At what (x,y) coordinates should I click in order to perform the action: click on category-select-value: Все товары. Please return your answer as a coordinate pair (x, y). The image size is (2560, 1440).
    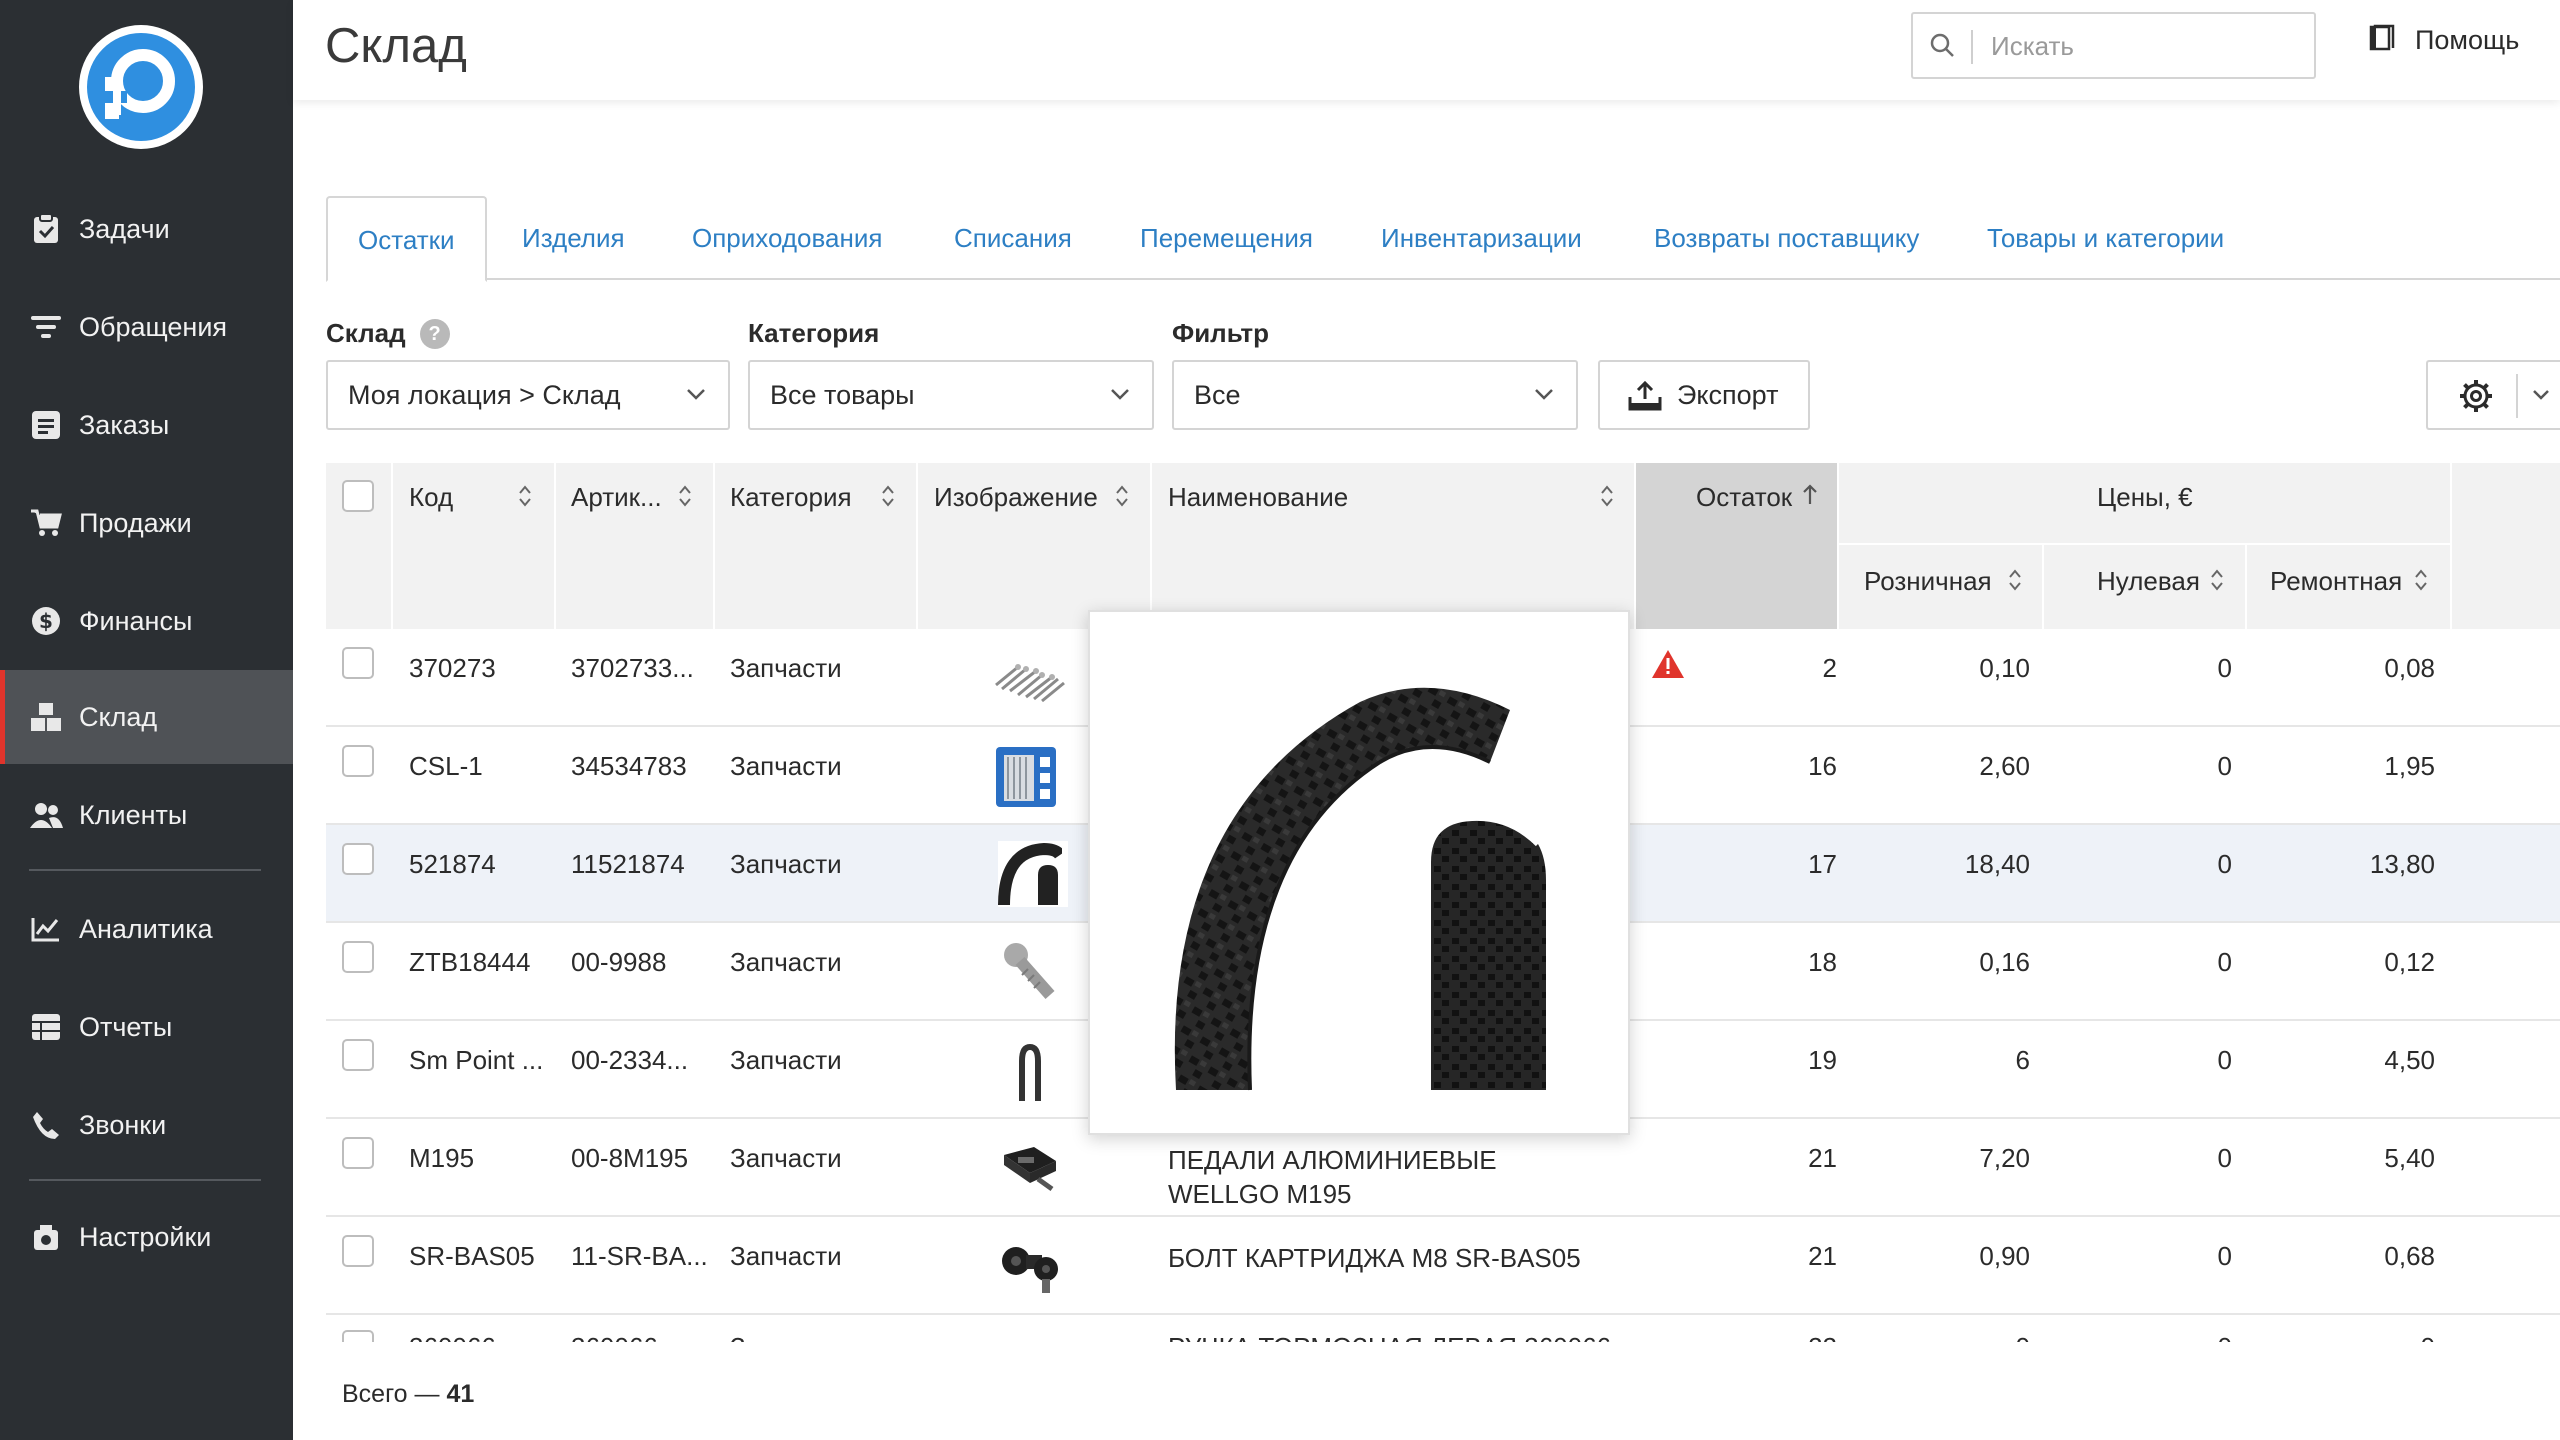
    Looking at the image, I should click on (842, 395).